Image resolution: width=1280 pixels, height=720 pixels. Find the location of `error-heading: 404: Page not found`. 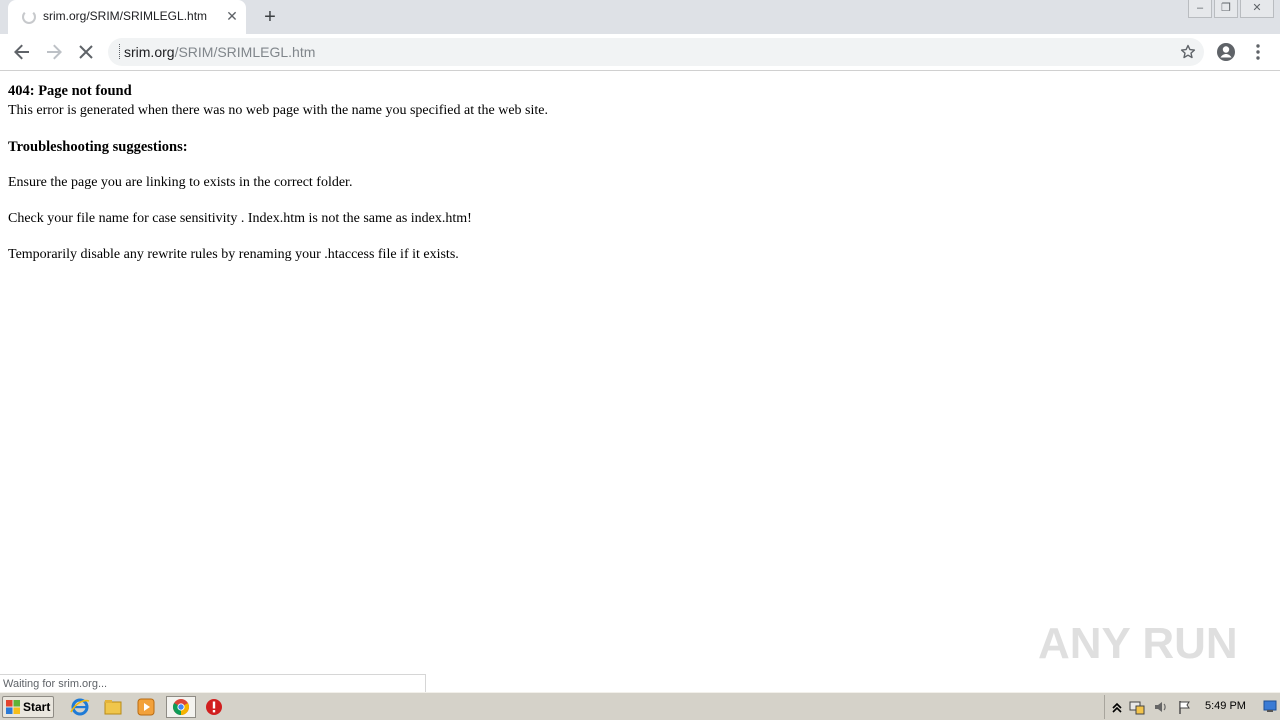

error-heading: 404: Page not found is located at coordinates (70, 91).